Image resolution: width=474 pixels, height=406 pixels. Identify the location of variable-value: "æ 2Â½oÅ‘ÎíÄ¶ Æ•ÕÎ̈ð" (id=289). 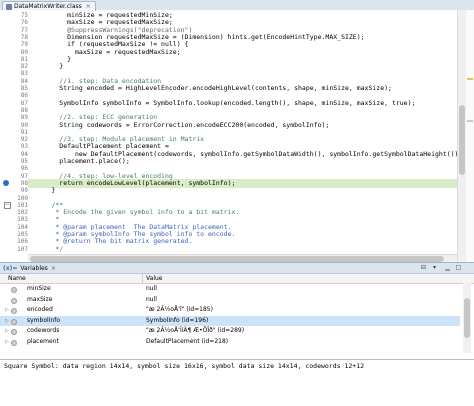
(195, 330).